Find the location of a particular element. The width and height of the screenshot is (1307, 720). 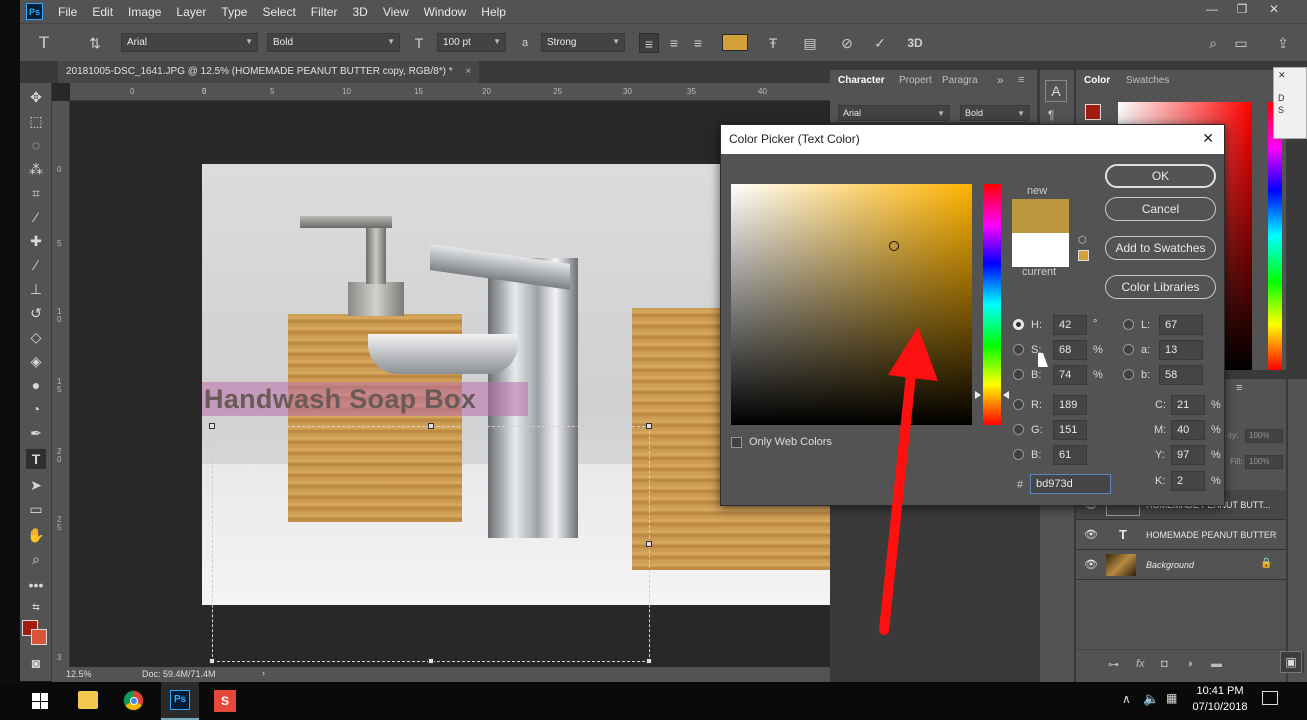

black-field: 2 is located at coordinates (1188, 481).